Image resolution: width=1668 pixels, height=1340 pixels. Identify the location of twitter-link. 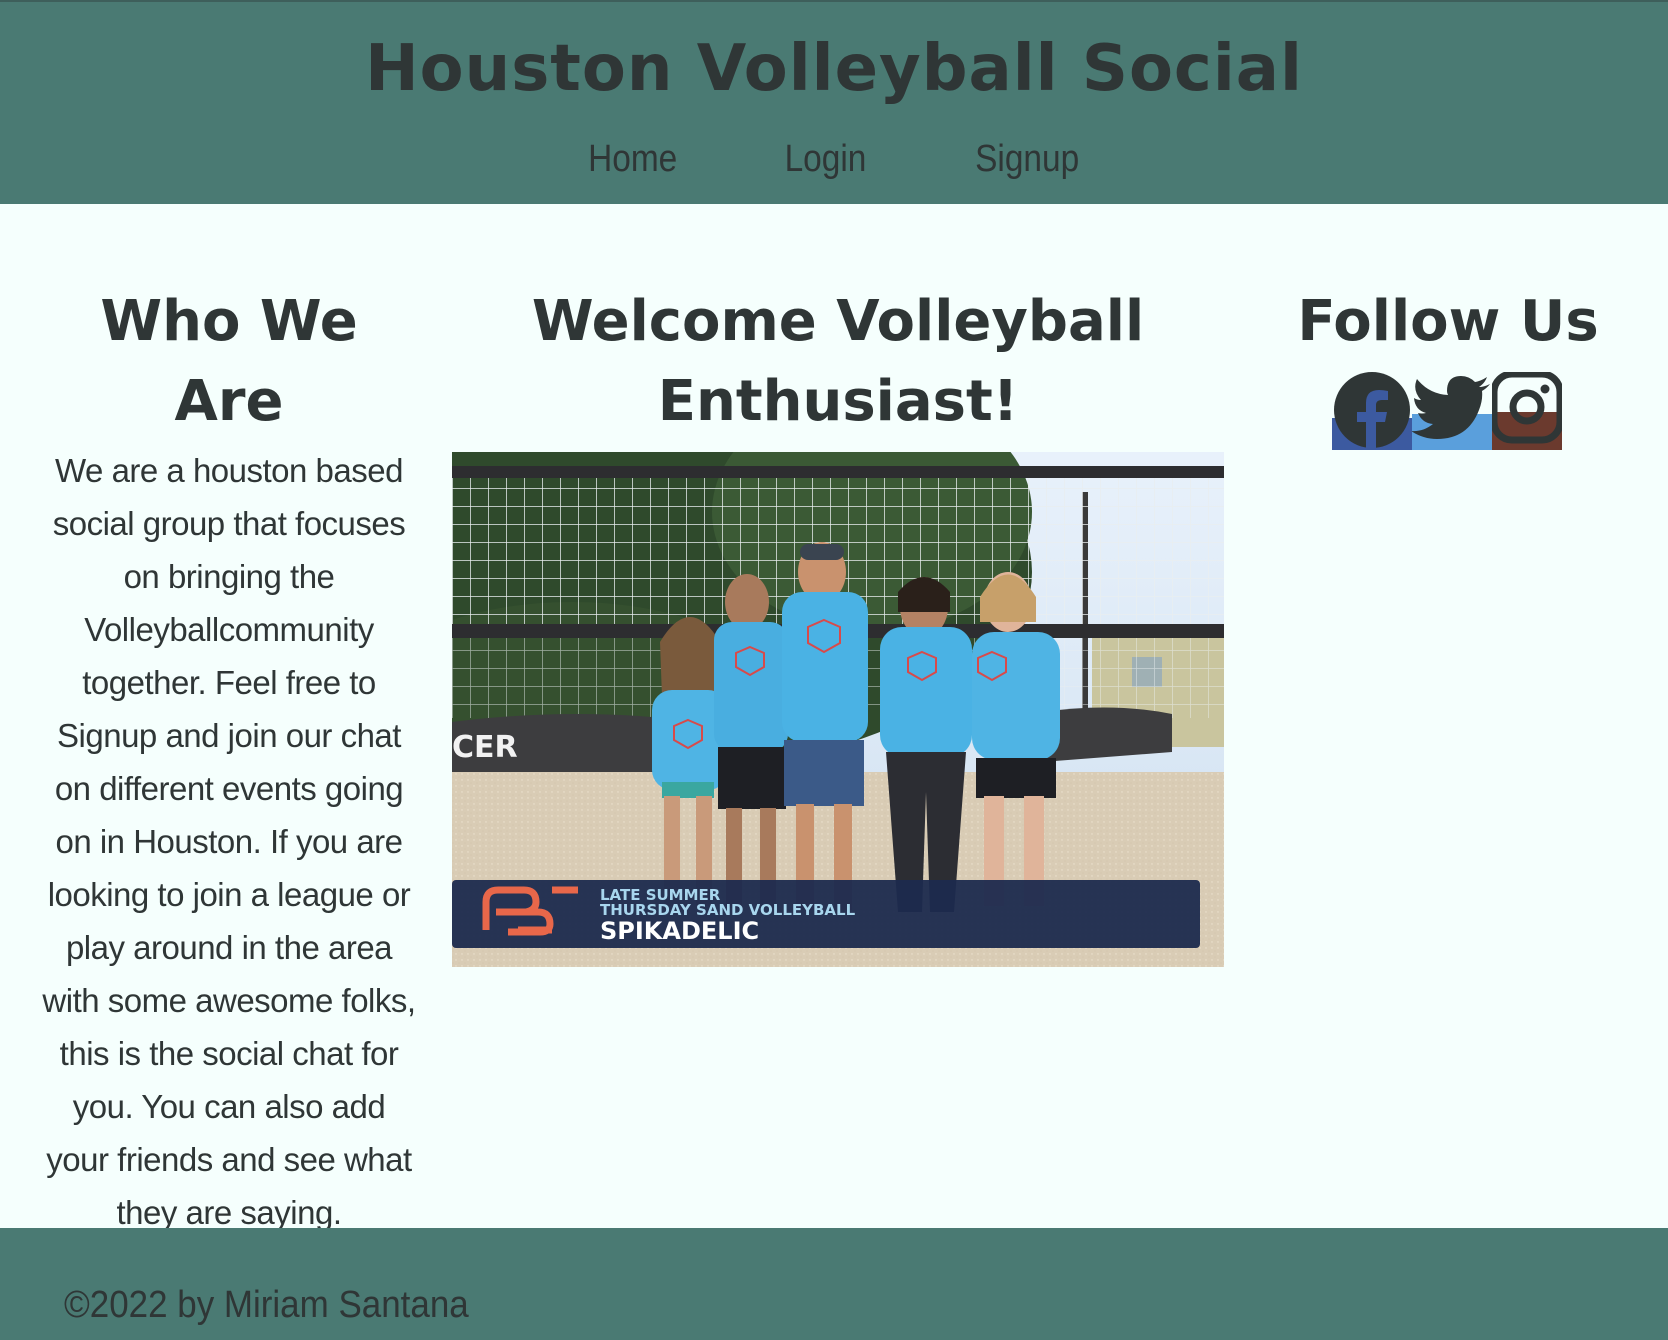
(1451, 411).